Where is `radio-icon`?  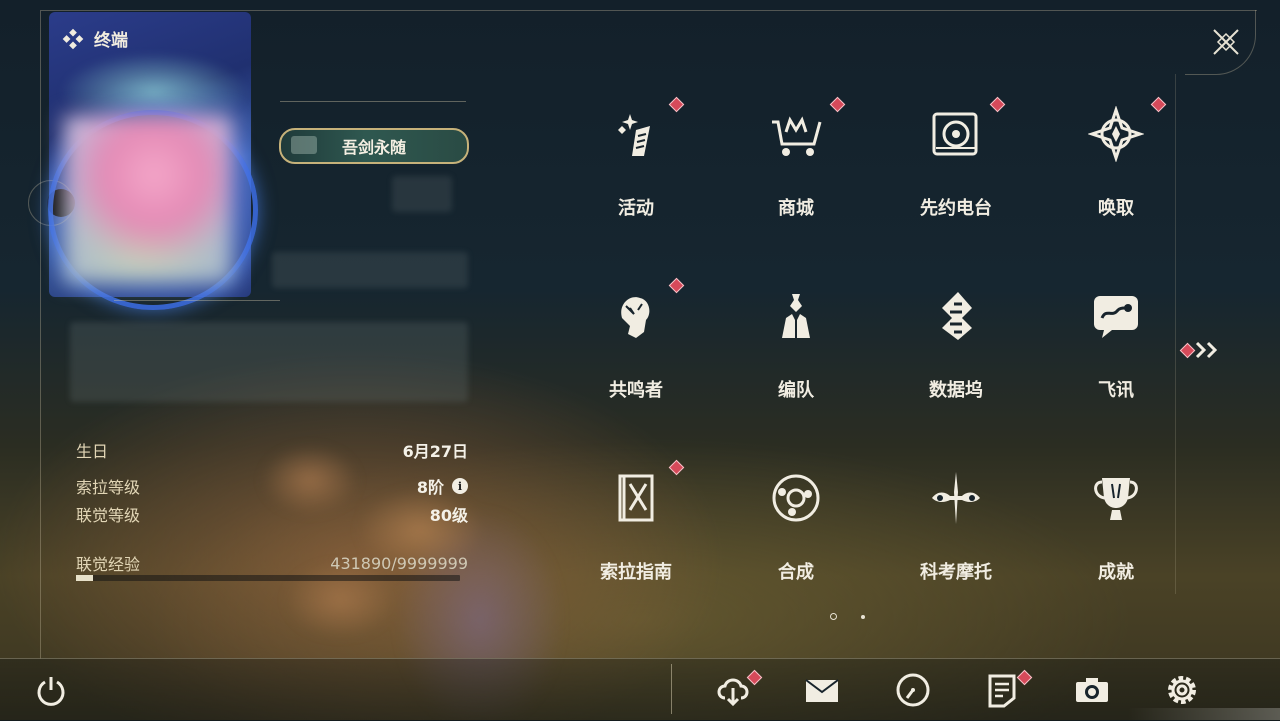
radio-icon is located at coordinates (955, 134).